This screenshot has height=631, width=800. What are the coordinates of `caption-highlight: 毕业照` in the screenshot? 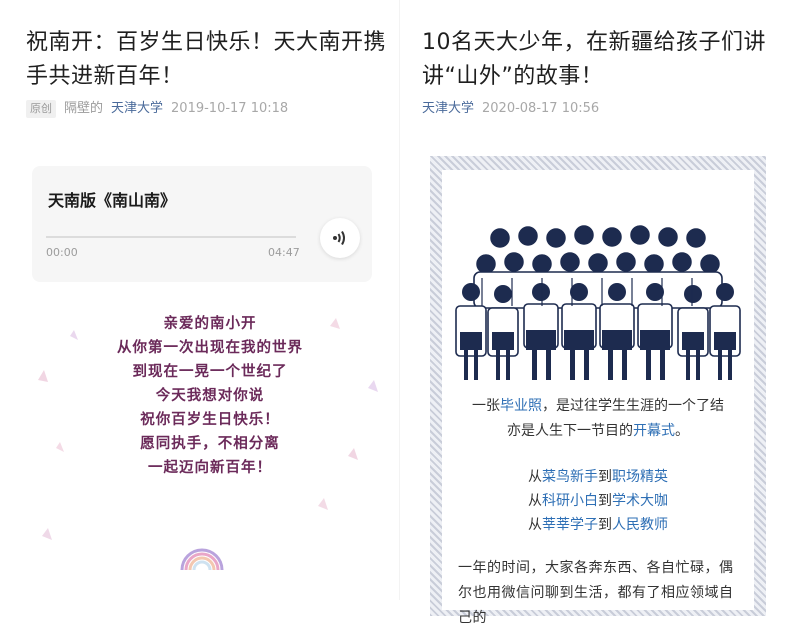 It's located at (521, 406).